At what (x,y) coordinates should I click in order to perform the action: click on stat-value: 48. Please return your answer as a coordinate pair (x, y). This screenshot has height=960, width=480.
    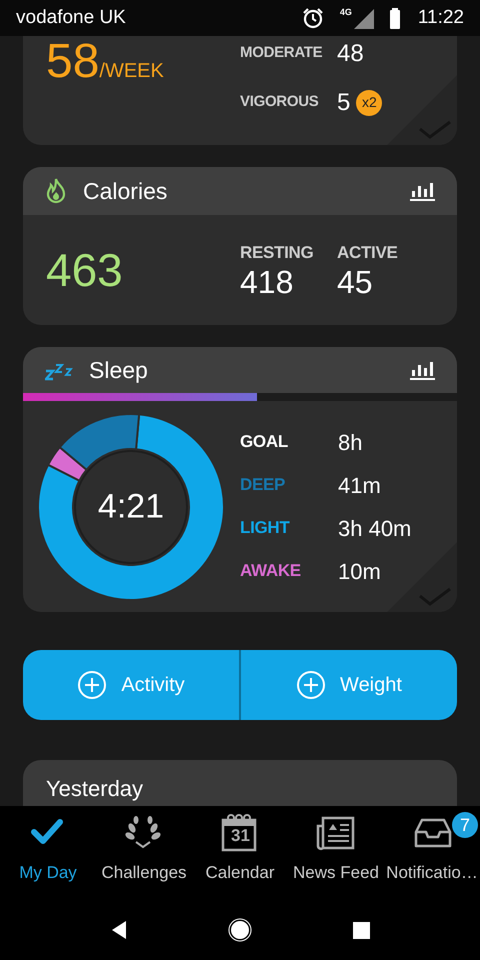
    Looking at the image, I should click on (350, 53).